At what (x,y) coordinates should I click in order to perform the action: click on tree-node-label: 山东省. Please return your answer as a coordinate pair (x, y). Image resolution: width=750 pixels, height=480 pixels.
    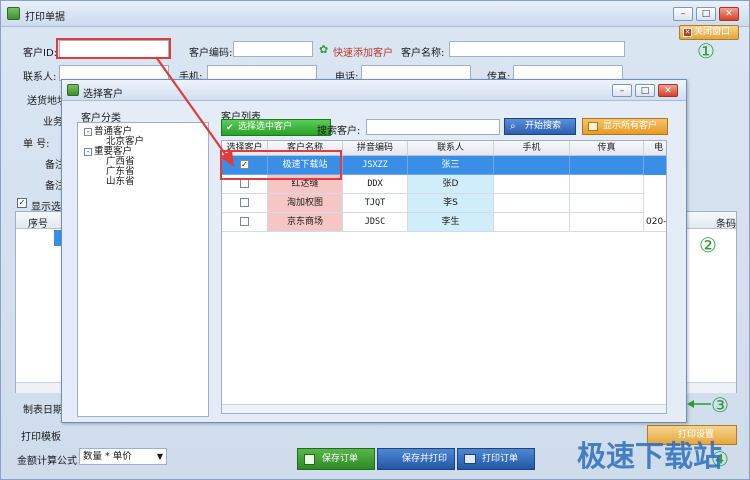
    Looking at the image, I should click on (120, 181).